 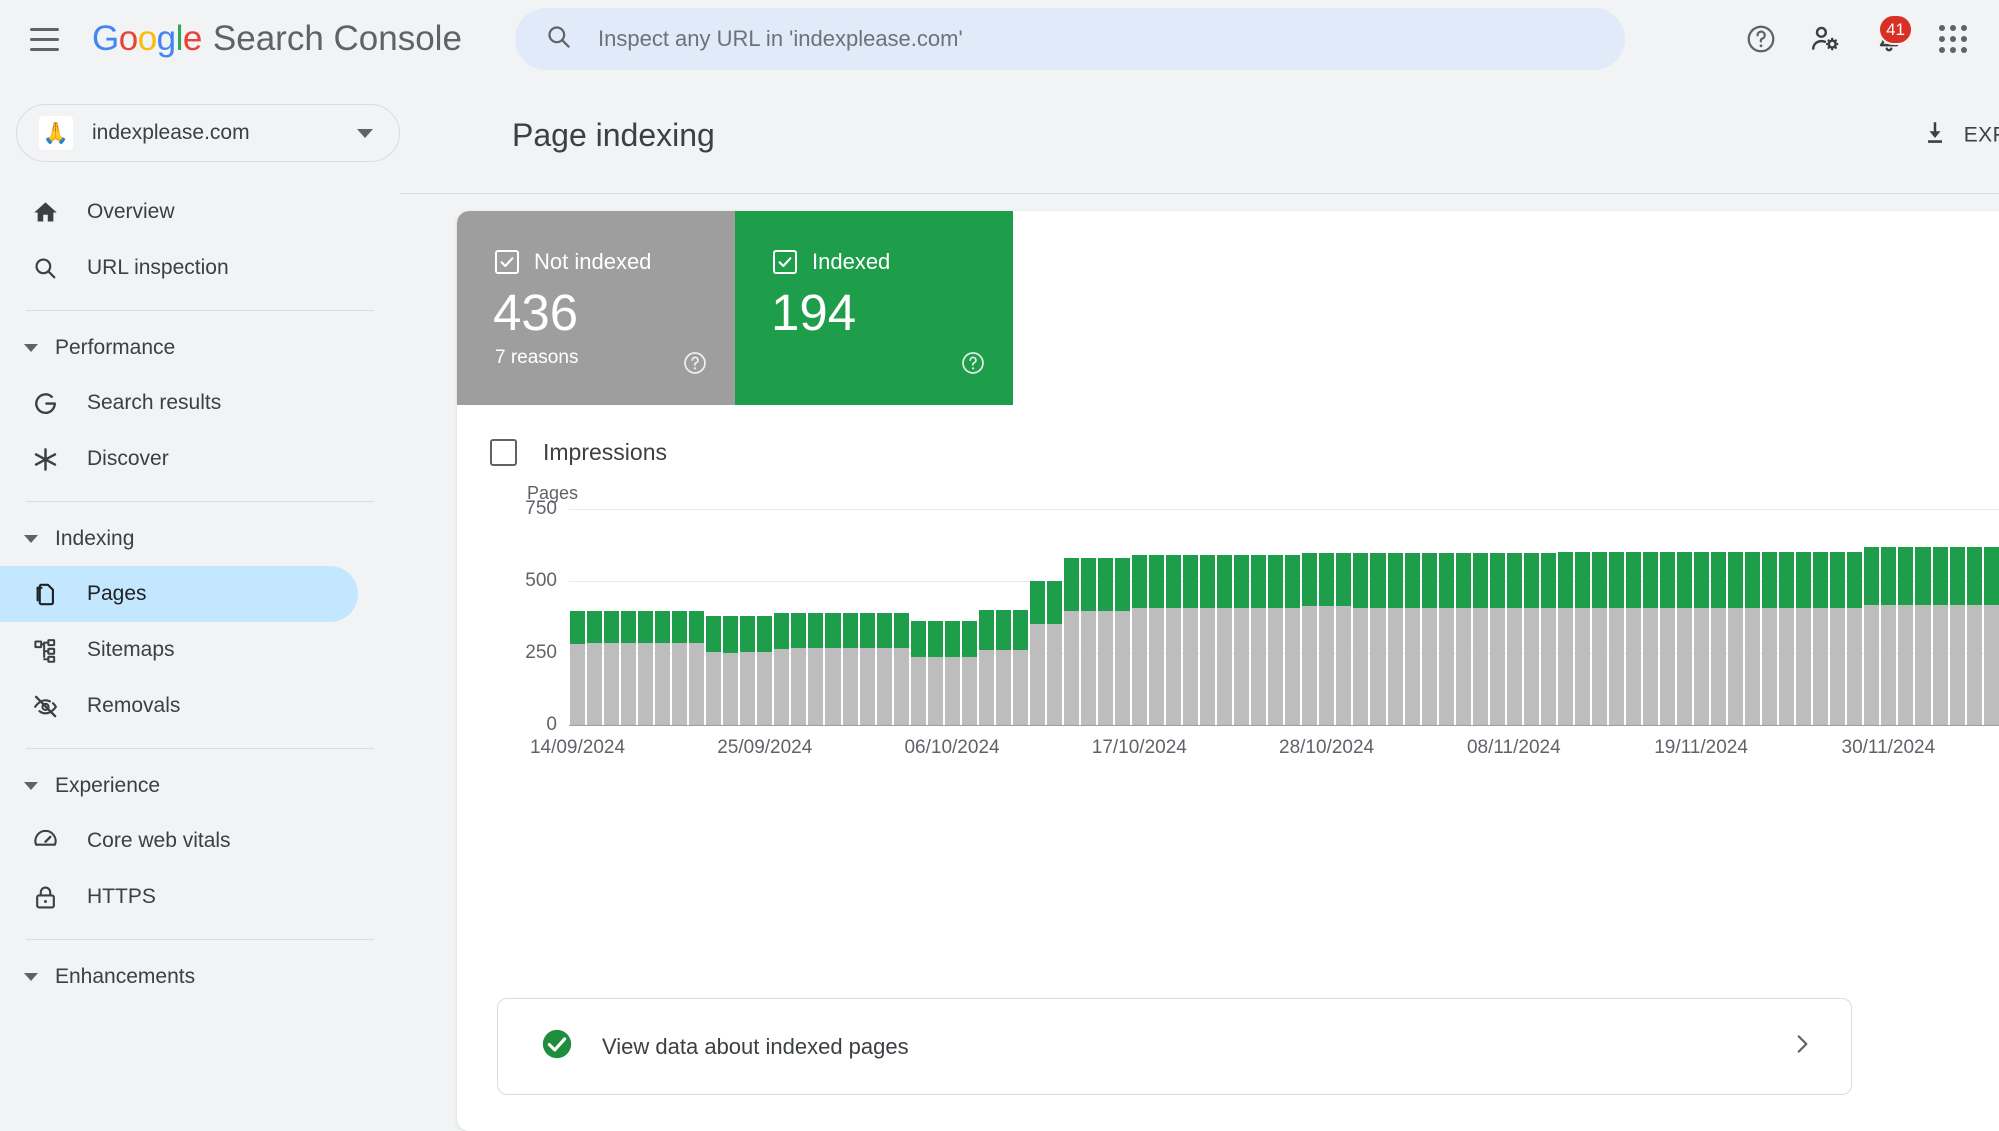 I want to click on sidebar-item-url-inspection: URL inspection, so click(x=179, y=268).